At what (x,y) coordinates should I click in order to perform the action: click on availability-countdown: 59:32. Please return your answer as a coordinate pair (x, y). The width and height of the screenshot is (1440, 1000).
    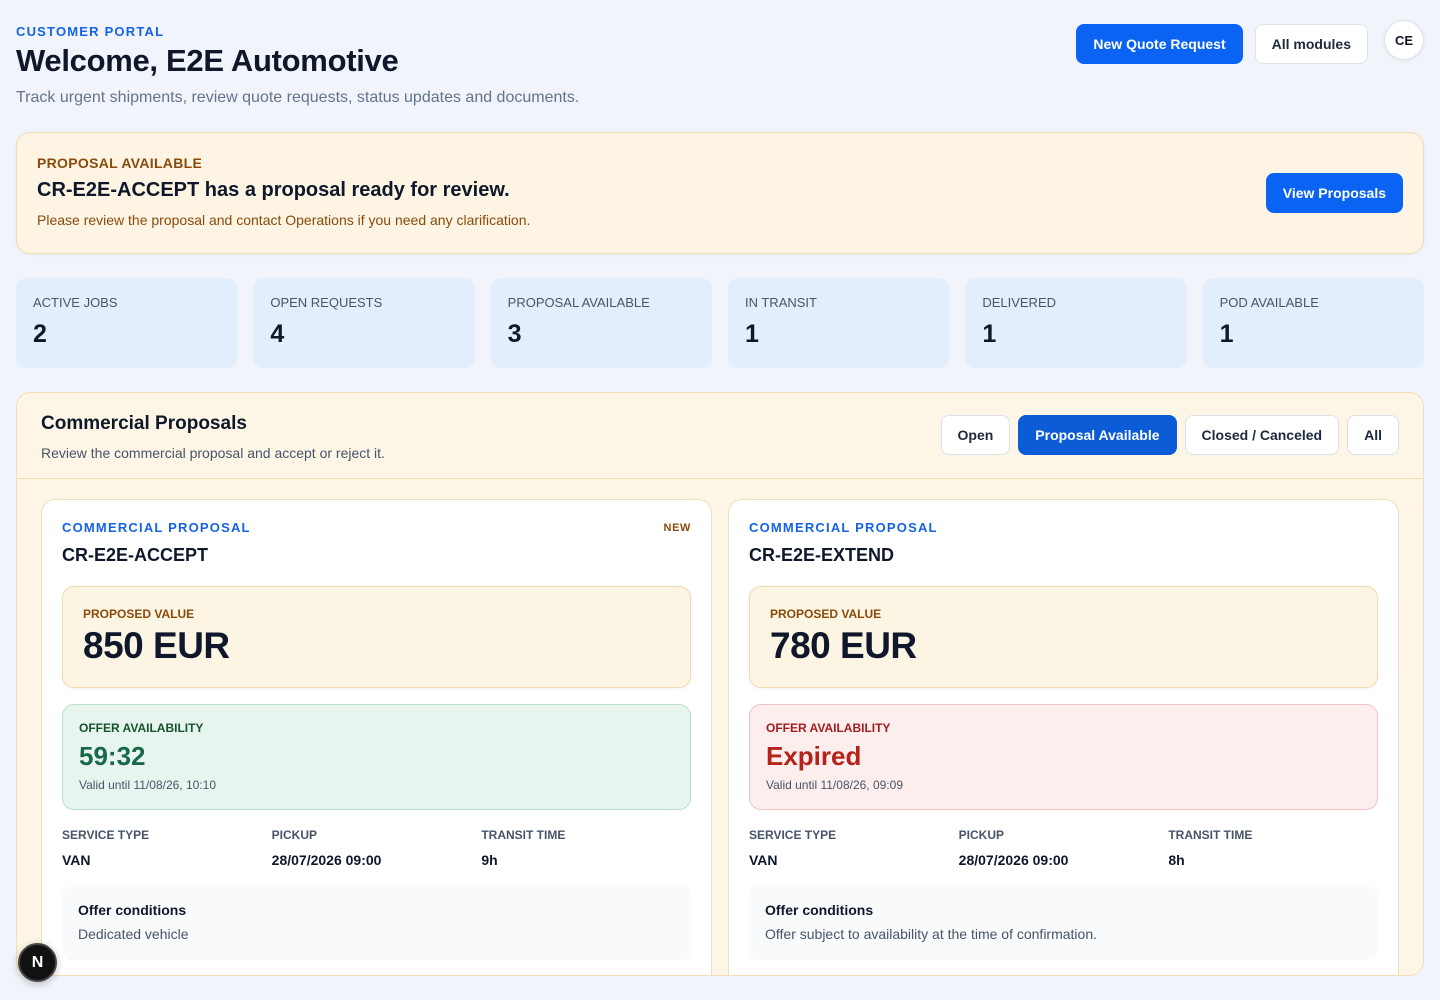
    Looking at the image, I should click on (112, 756).